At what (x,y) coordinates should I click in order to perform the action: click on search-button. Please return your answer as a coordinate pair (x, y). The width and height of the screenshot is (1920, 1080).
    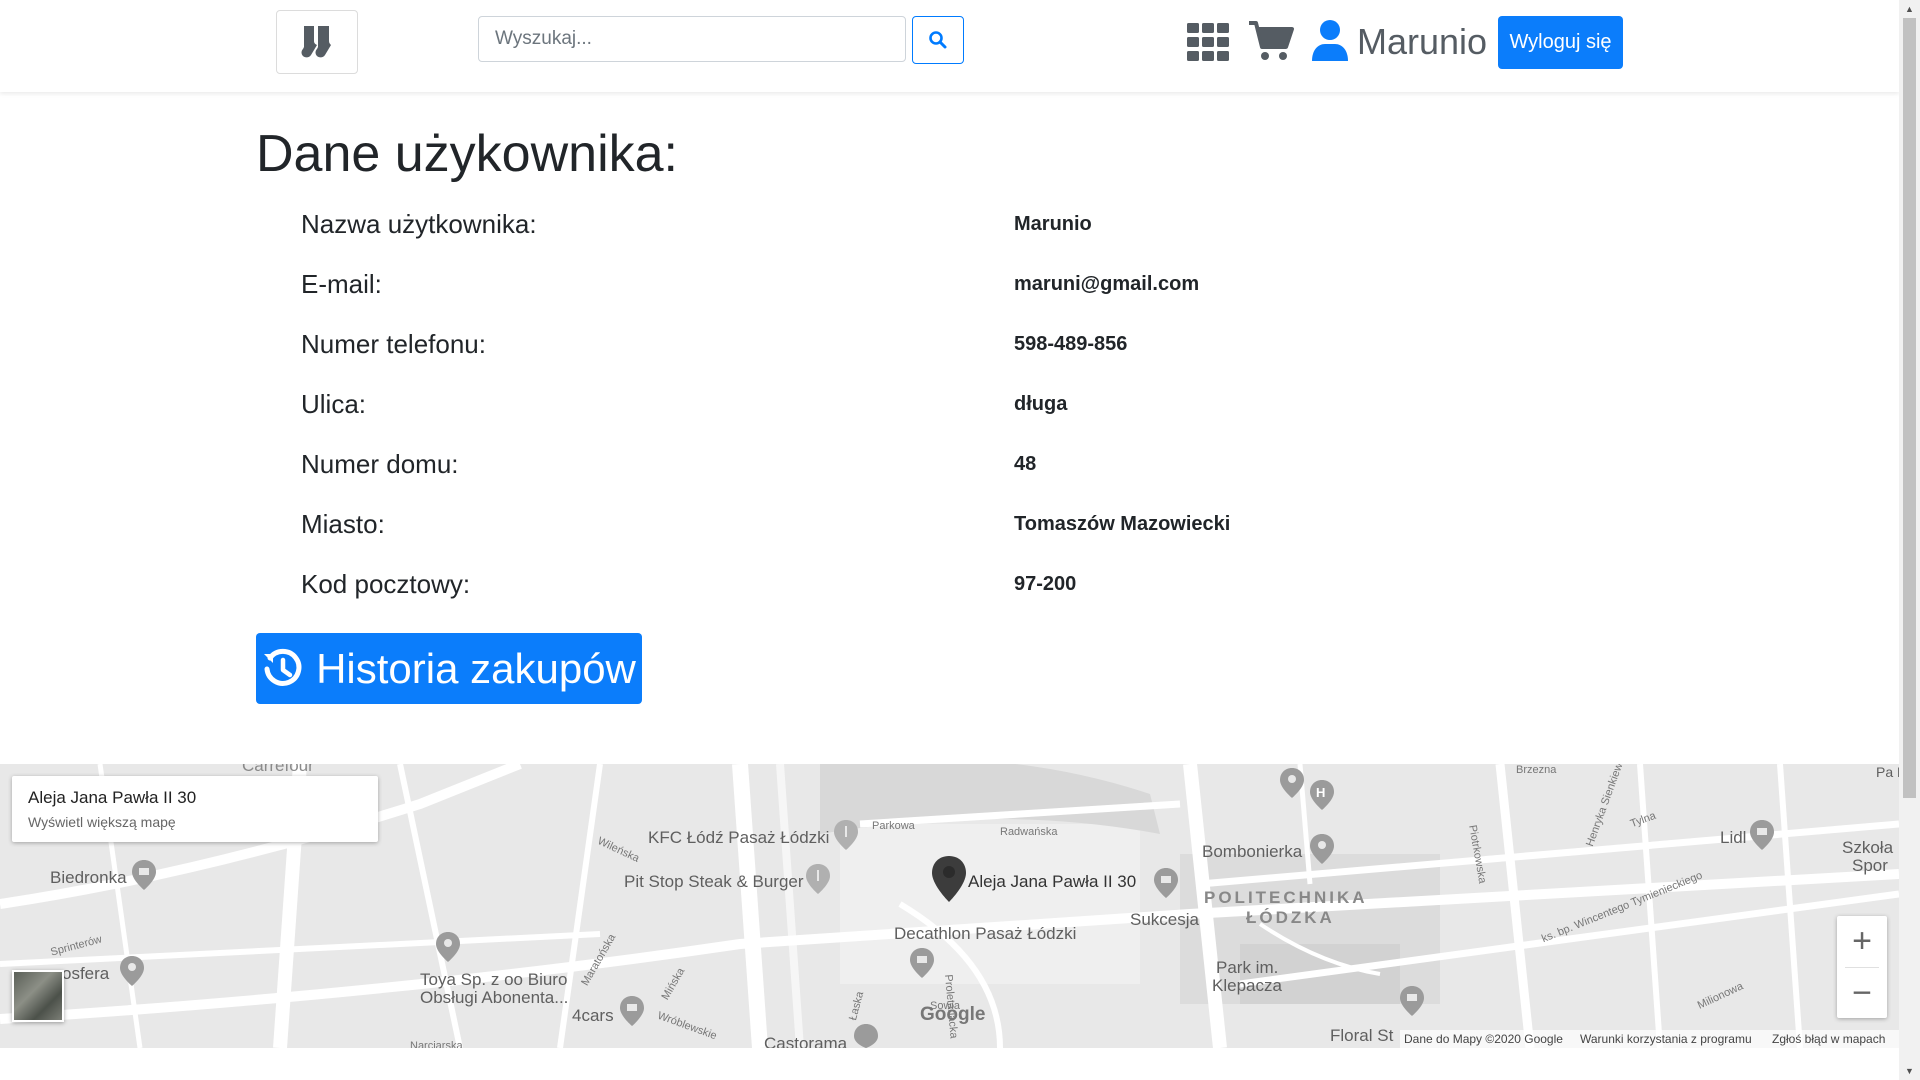
    Looking at the image, I should click on (938, 40).